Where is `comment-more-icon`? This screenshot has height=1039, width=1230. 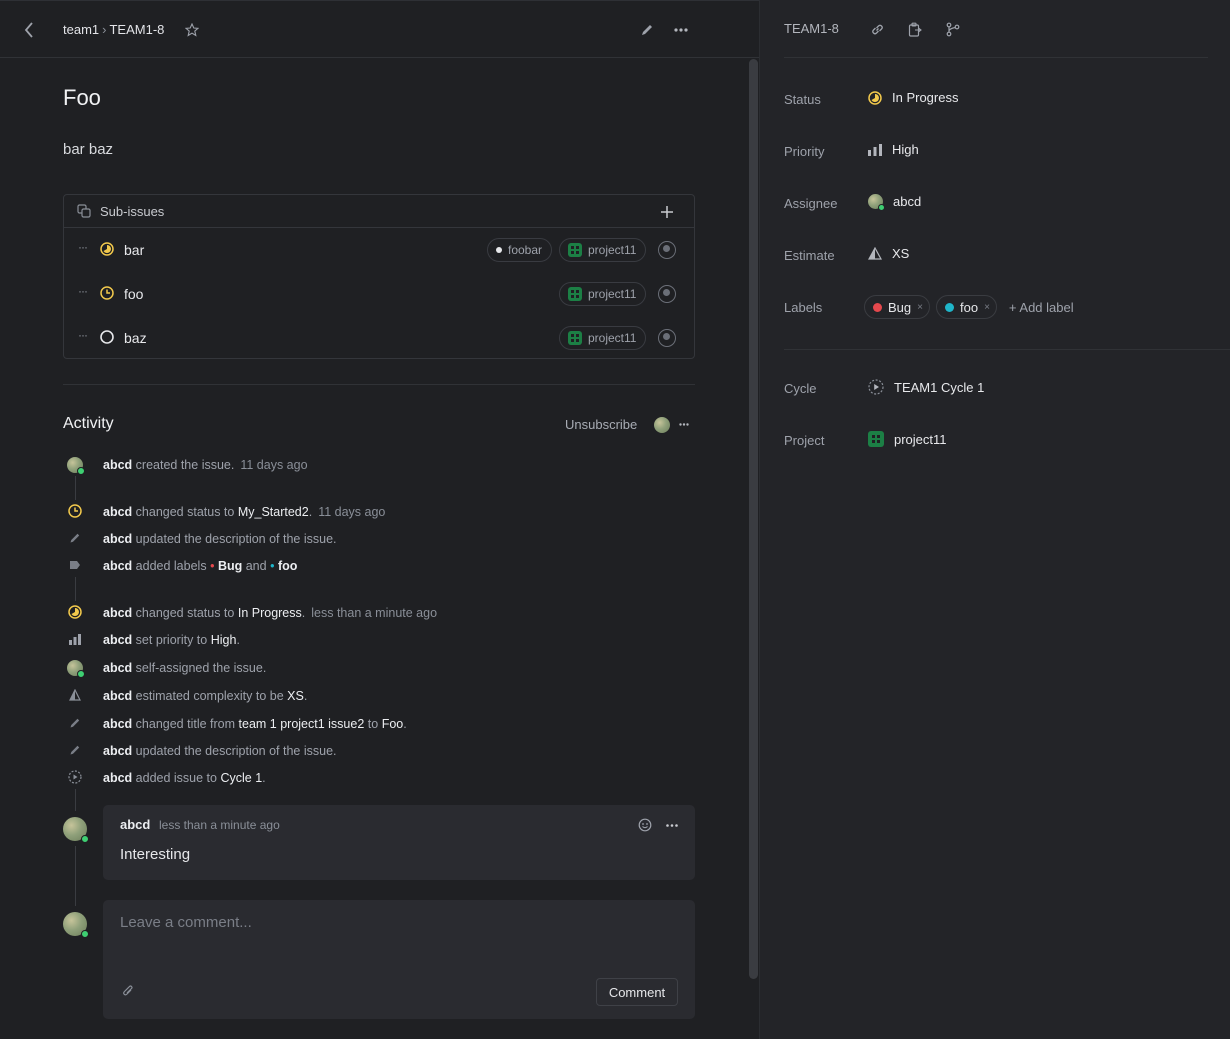
comment-more-icon is located at coordinates (672, 825).